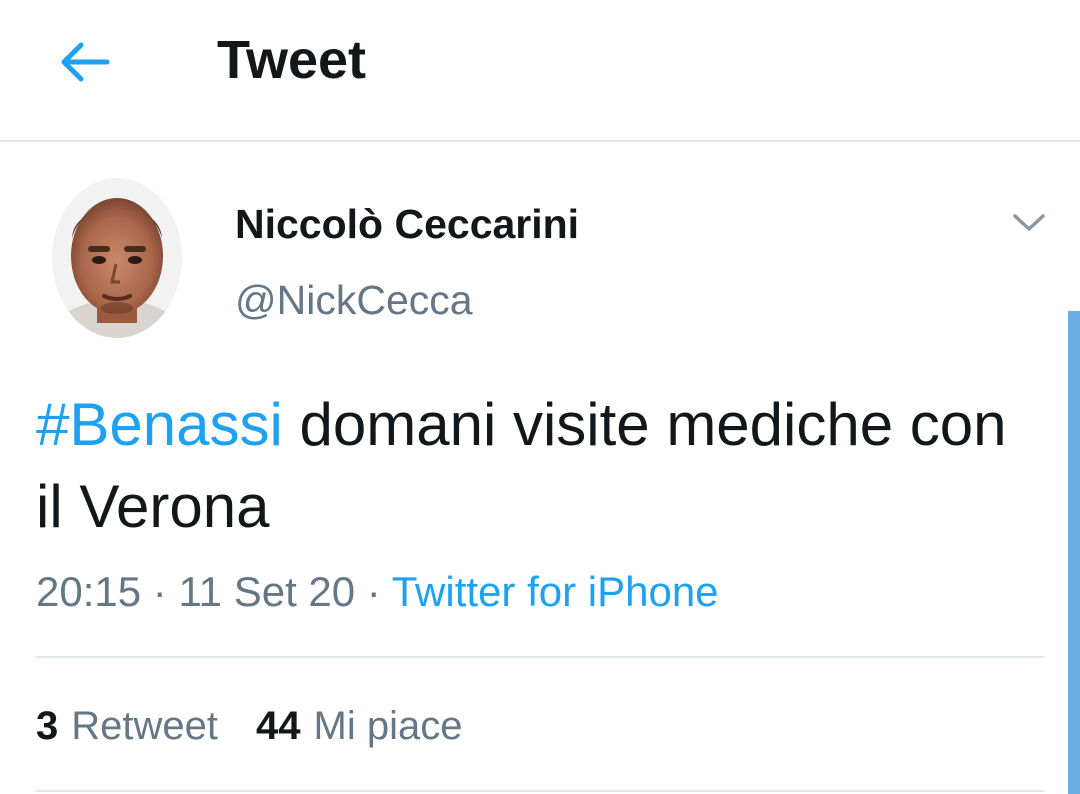 This screenshot has width=1080, height=794. I want to click on tweet-time: 20:15, so click(89, 591).